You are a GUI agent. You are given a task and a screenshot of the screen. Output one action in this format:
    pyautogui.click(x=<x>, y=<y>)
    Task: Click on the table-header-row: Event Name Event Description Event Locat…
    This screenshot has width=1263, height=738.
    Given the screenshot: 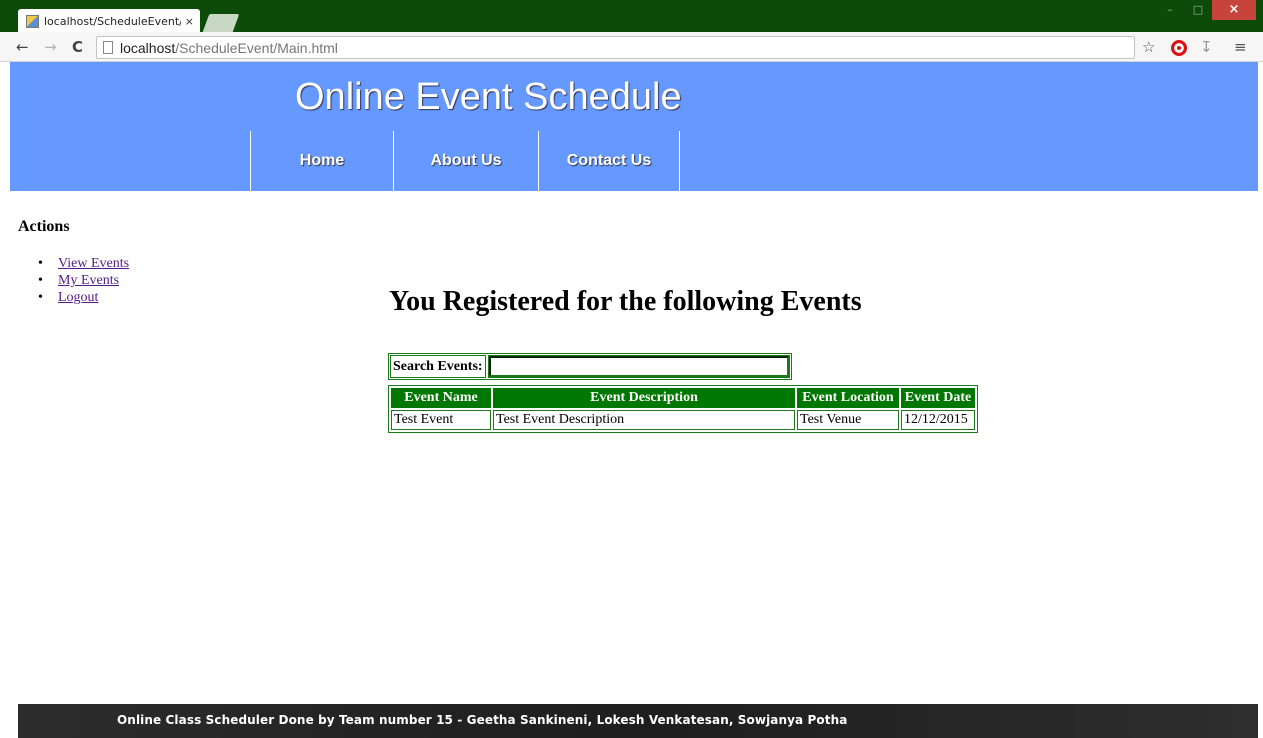 What is the action you would take?
    pyautogui.click(x=683, y=398)
    